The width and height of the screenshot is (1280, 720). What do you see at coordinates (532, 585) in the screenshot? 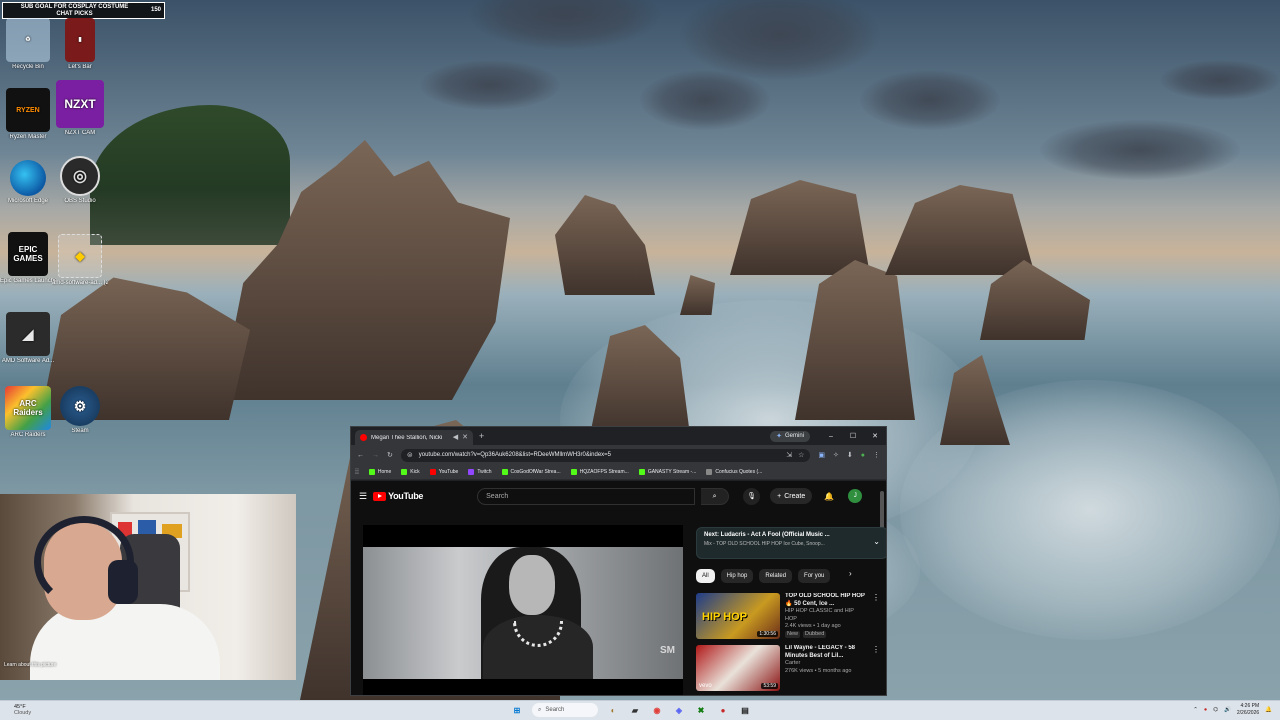
I see `video-subject-face` at bounding box center [532, 585].